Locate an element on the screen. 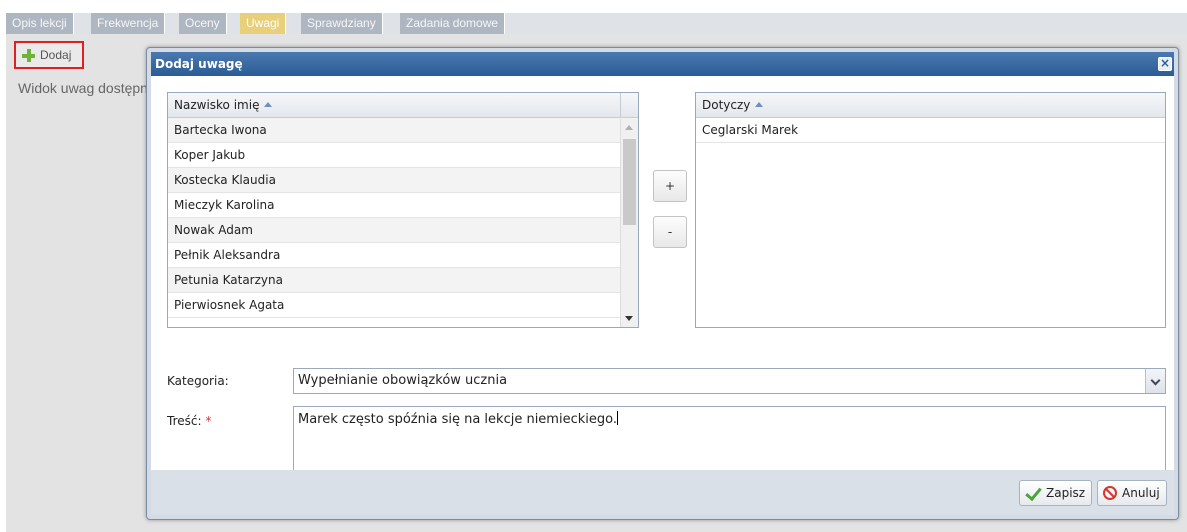 This screenshot has width=1187, height=532. content-label-text: Treść: is located at coordinates (184, 421).